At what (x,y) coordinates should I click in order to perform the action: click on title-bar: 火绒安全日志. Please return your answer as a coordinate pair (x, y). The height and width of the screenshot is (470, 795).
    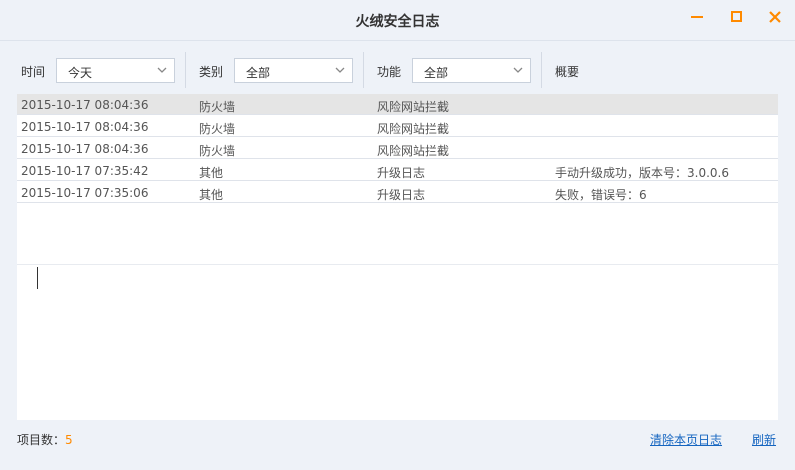
    Looking at the image, I should click on (397, 20).